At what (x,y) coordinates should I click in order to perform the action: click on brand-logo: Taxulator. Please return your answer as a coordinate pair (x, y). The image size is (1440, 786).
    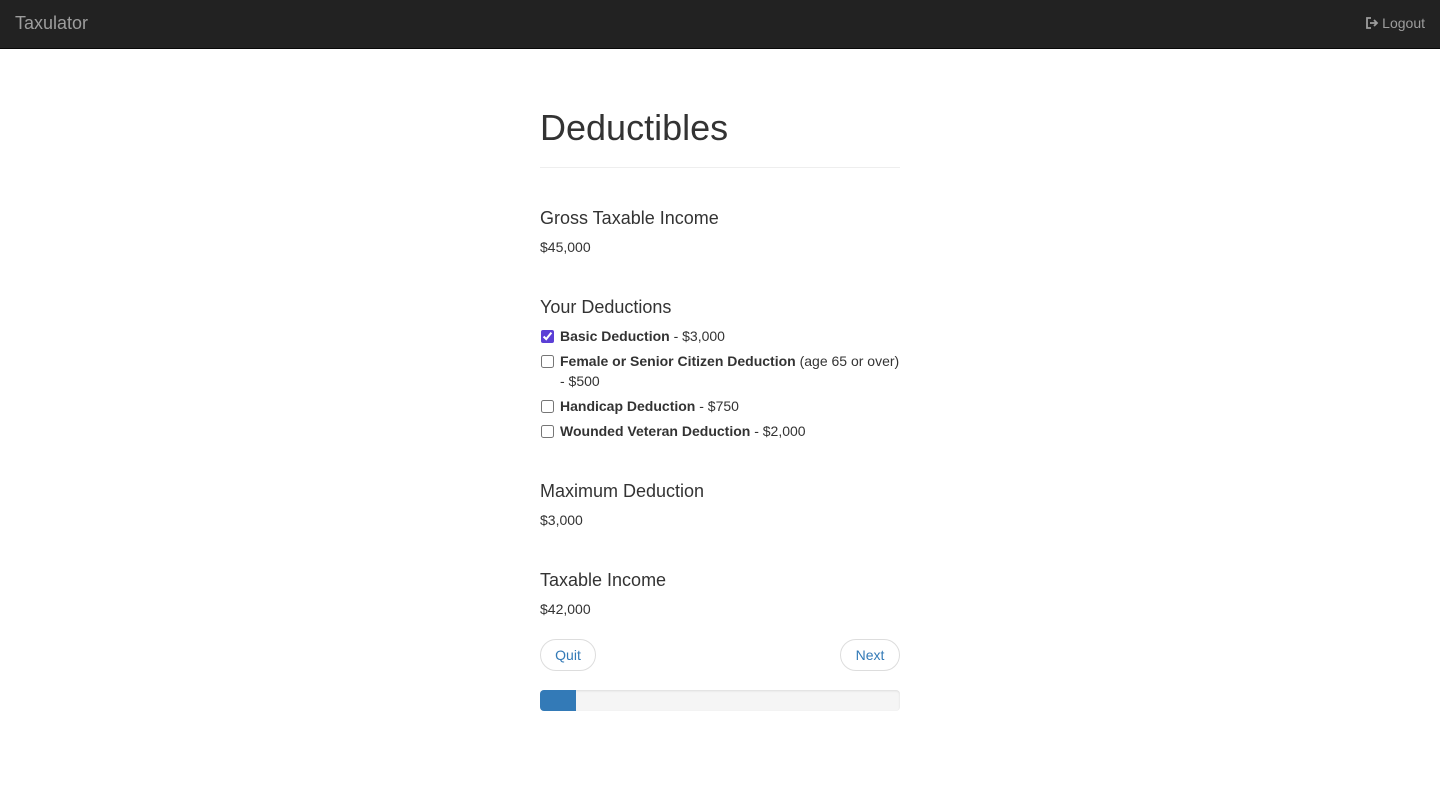
    Looking at the image, I should click on (51, 23).